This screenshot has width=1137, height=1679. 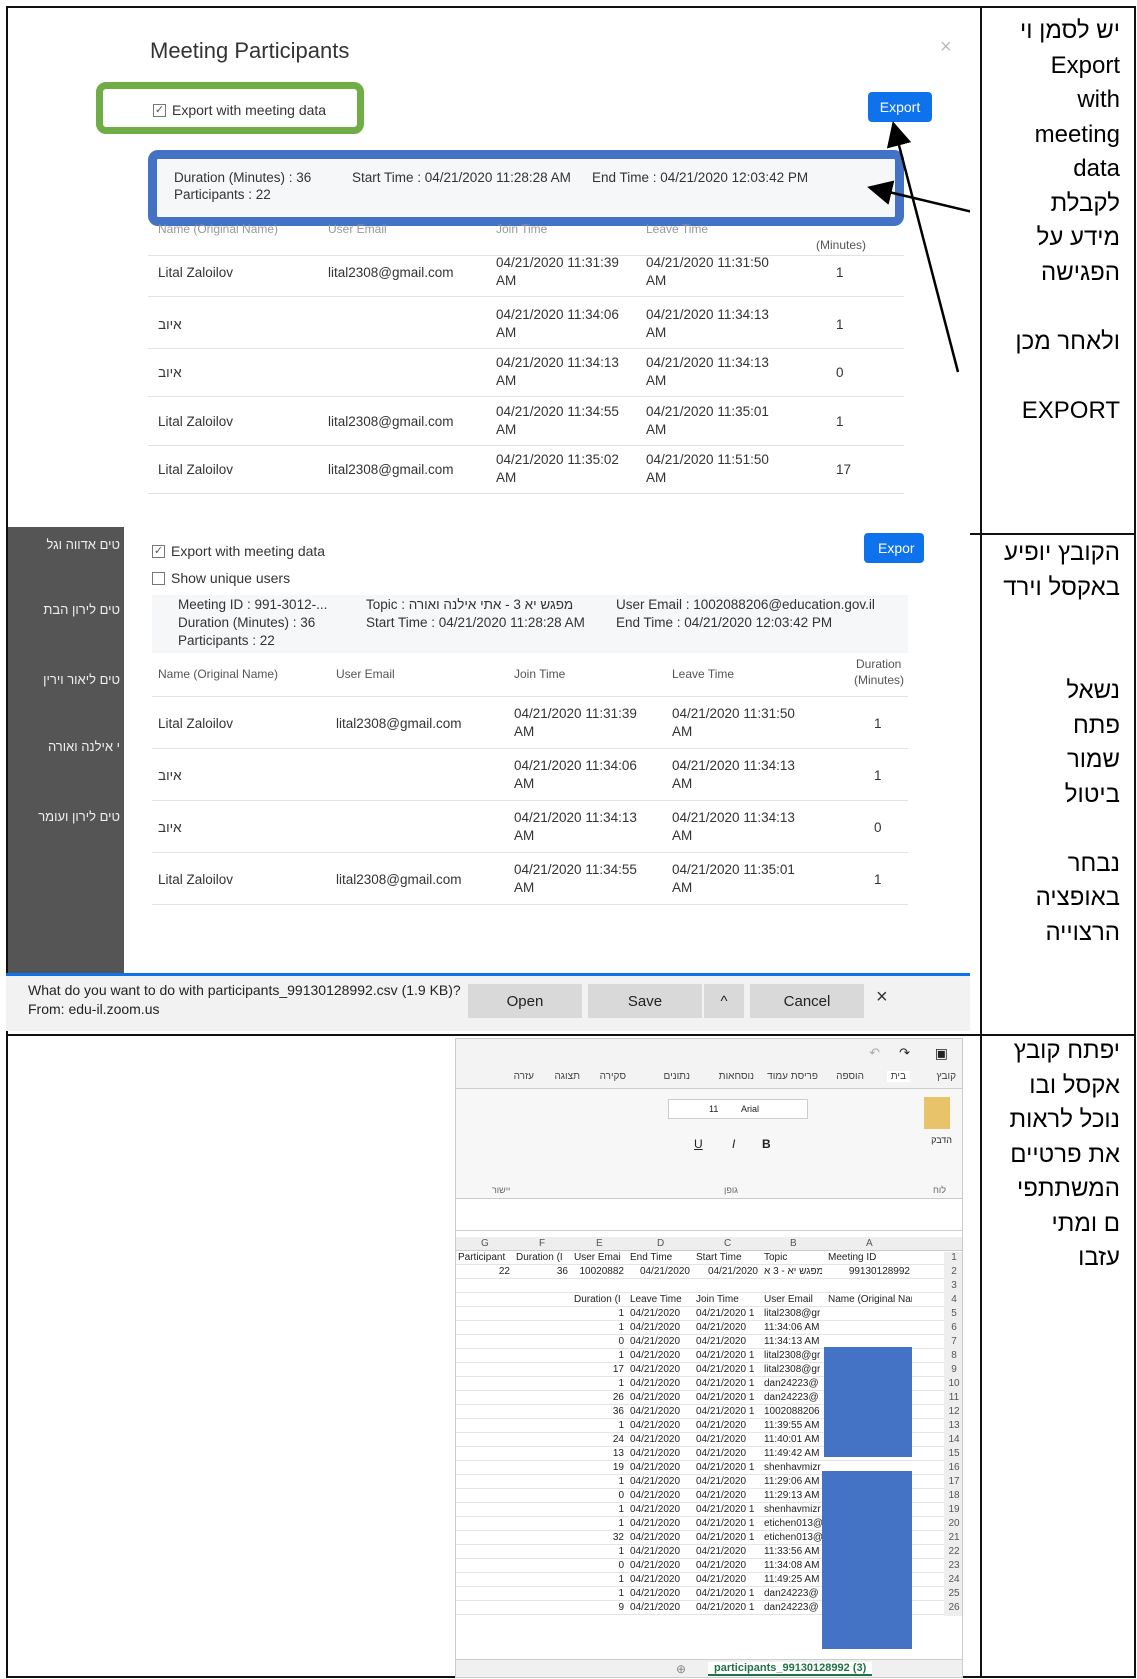 I want to click on cell: 11:49:25 AM, so click(x=794, y=1579).